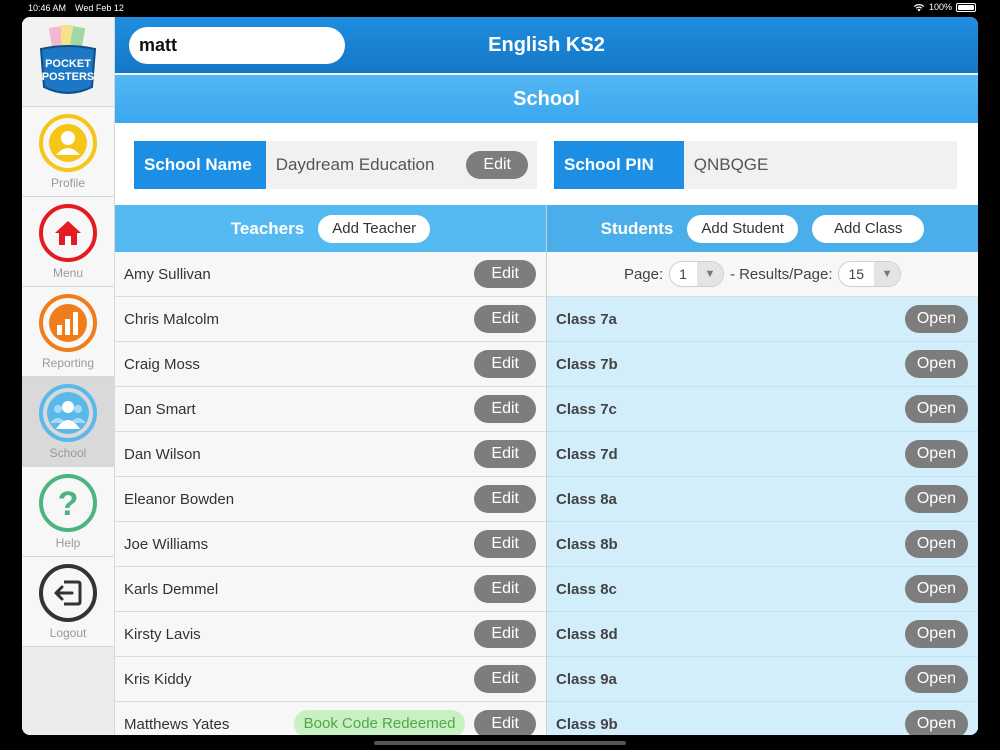  Describe the element at coordinates (330, 634) in the screenshot. I see `teacher-row: Kirsty Lavis Edit` at that location.